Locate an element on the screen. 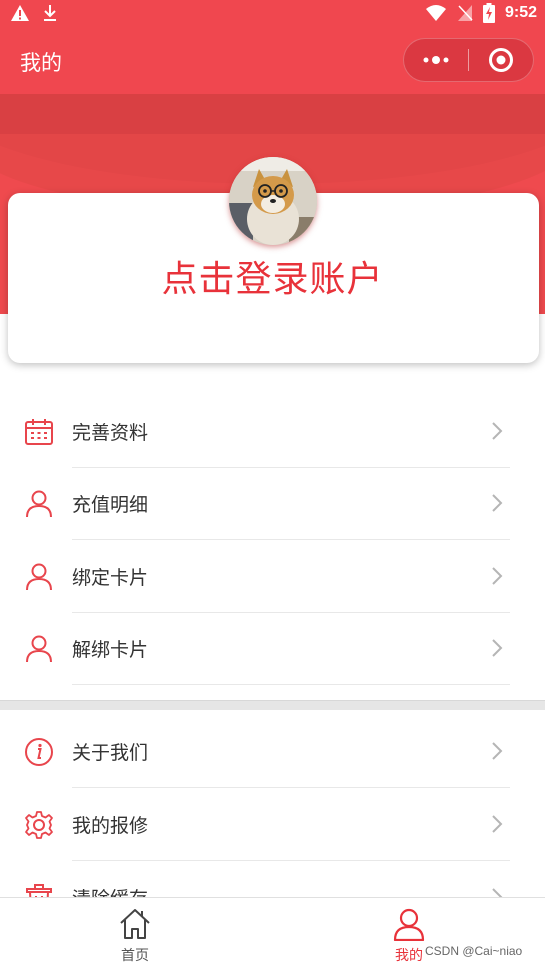 This screenshot has height=966, width=545. status-time: 9:52 is located at coordinates (520, 12).